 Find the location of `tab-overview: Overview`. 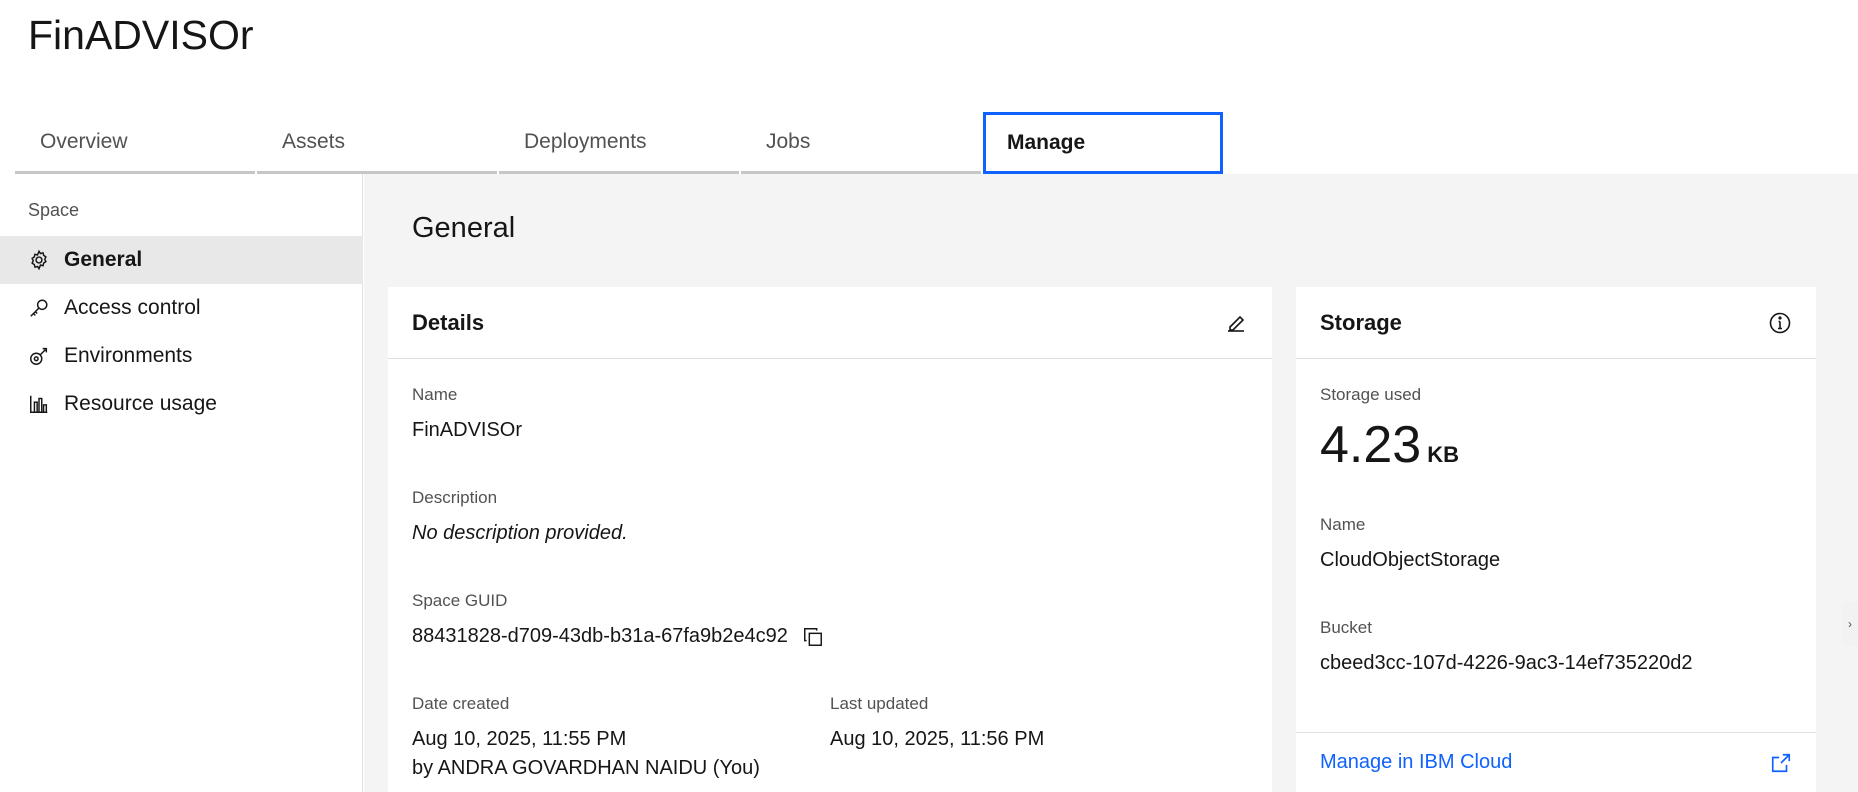

tab-overview: Overview is located at coordinates (135, 143).